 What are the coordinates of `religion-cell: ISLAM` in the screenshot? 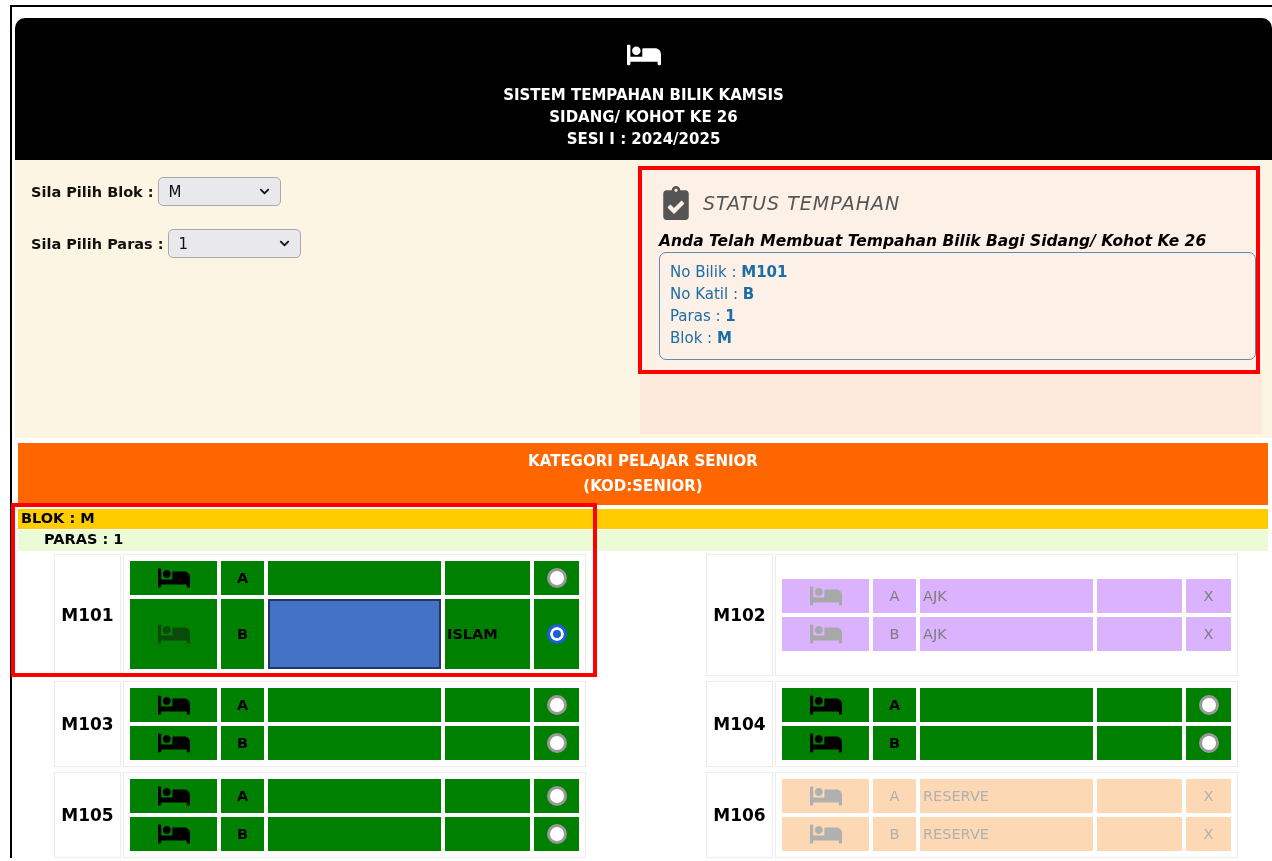 It's located at (487, 634).